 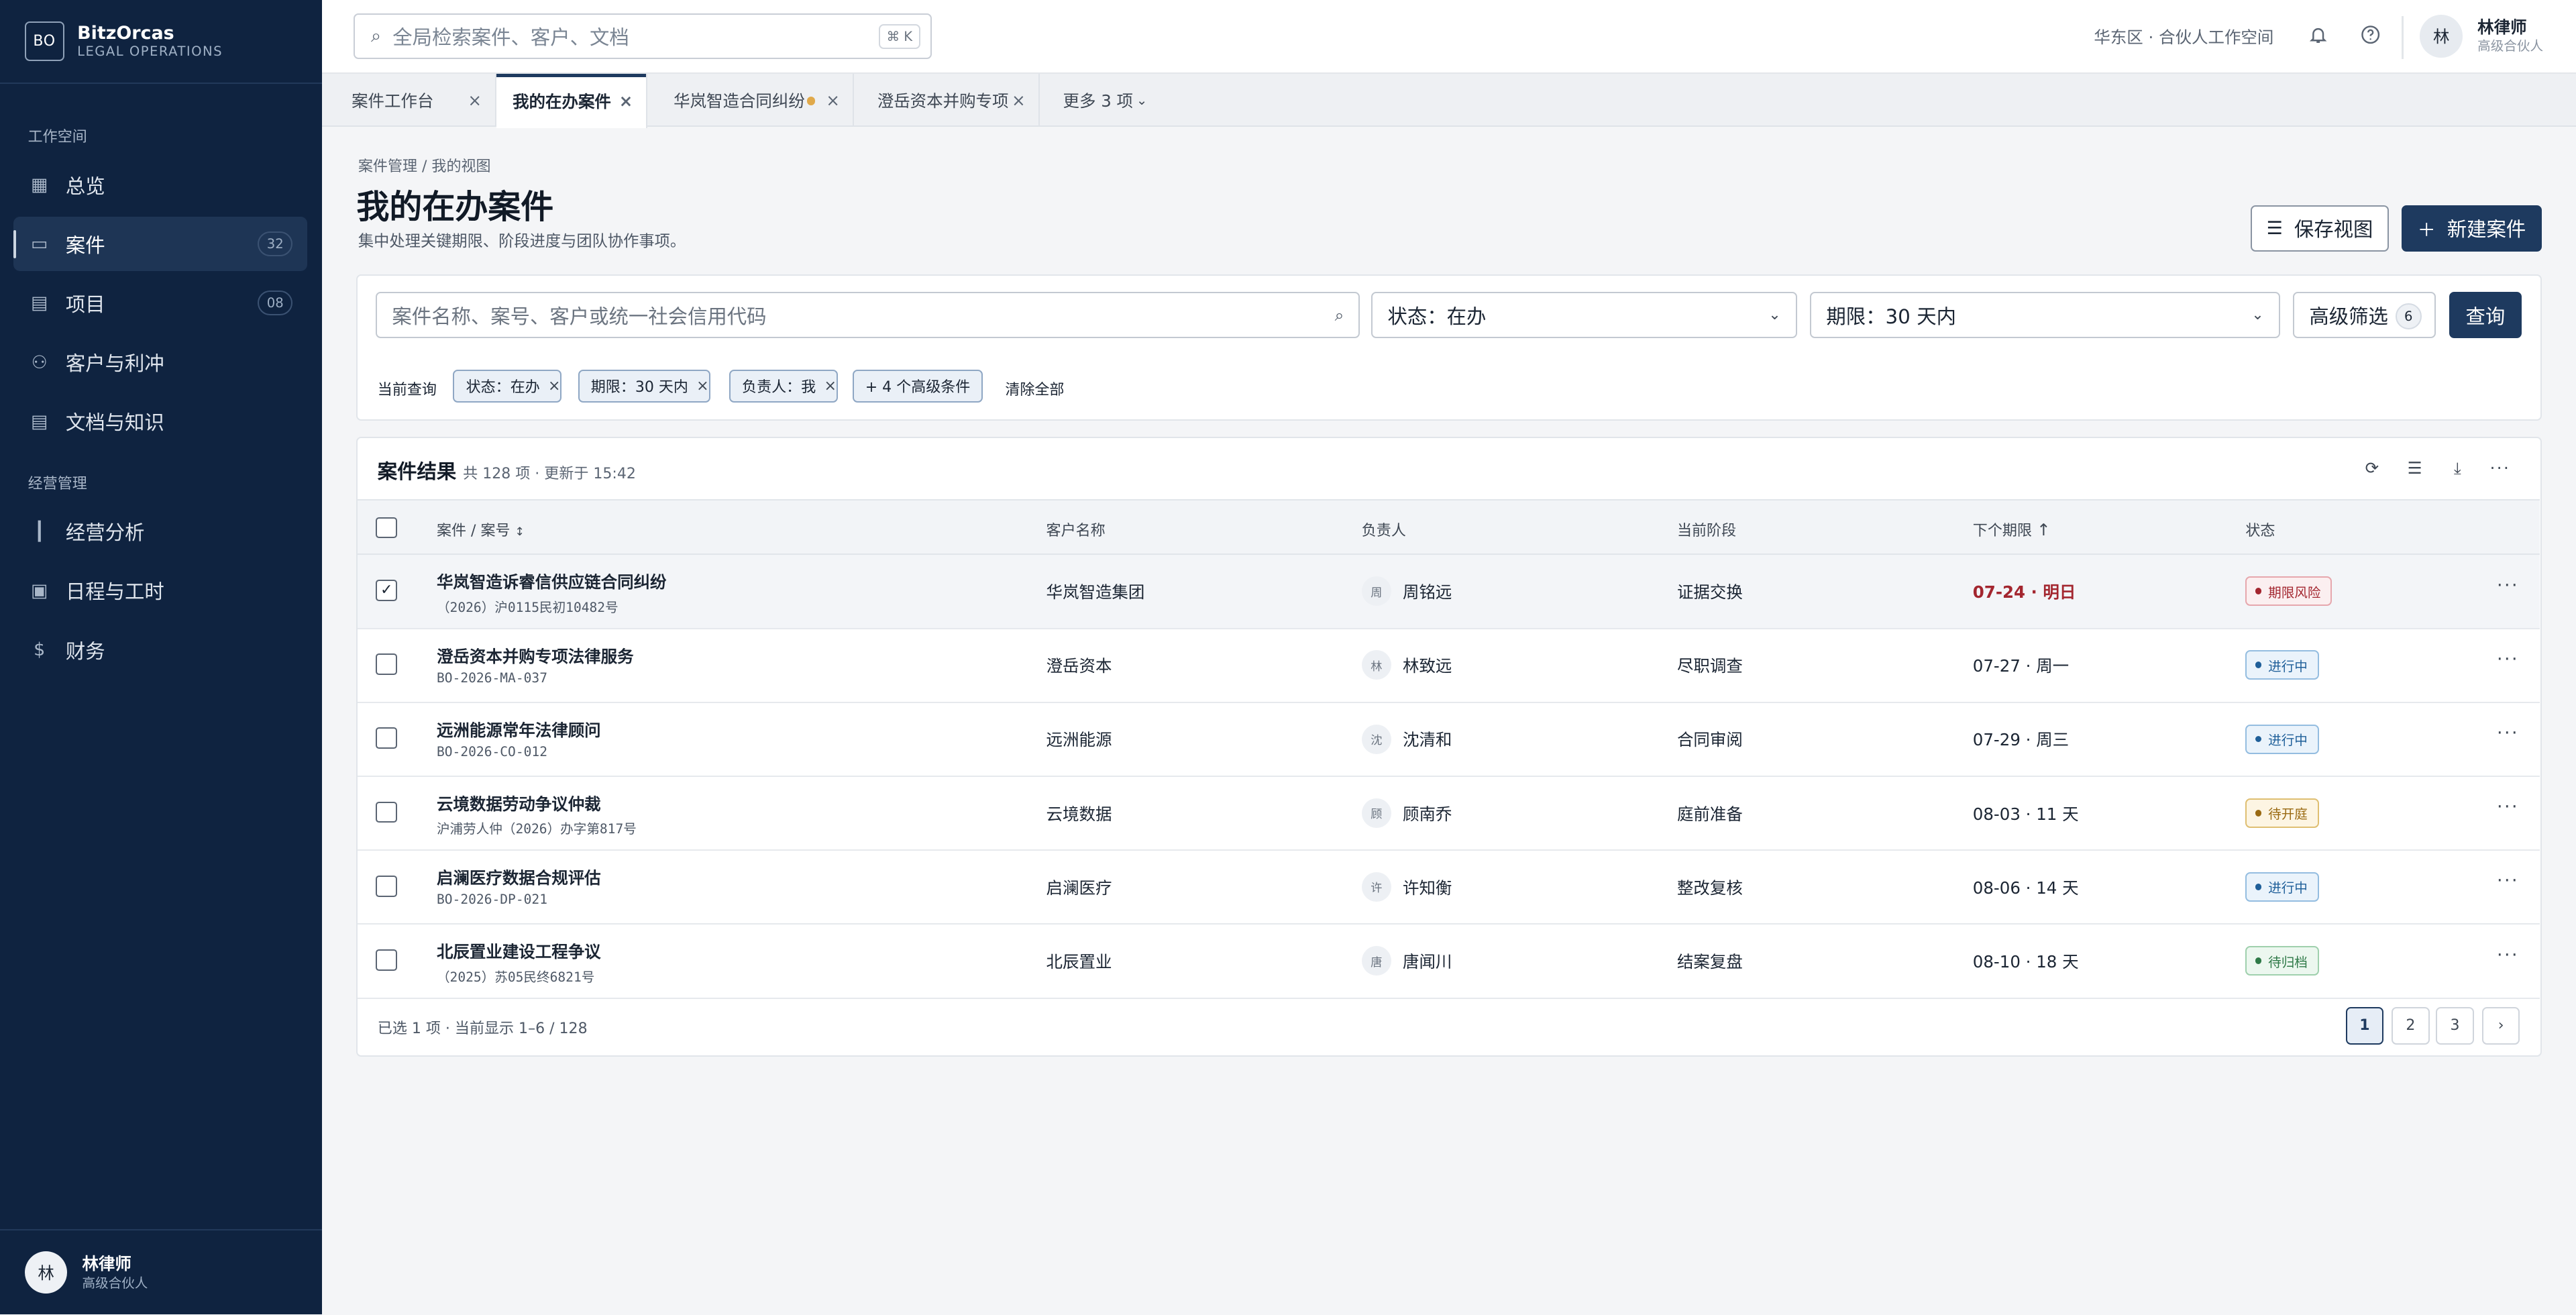 I want to click on case-search-input: 案件名称、案号、客户或统一社会信用代码 ⌕, so click(x=868, y=315).